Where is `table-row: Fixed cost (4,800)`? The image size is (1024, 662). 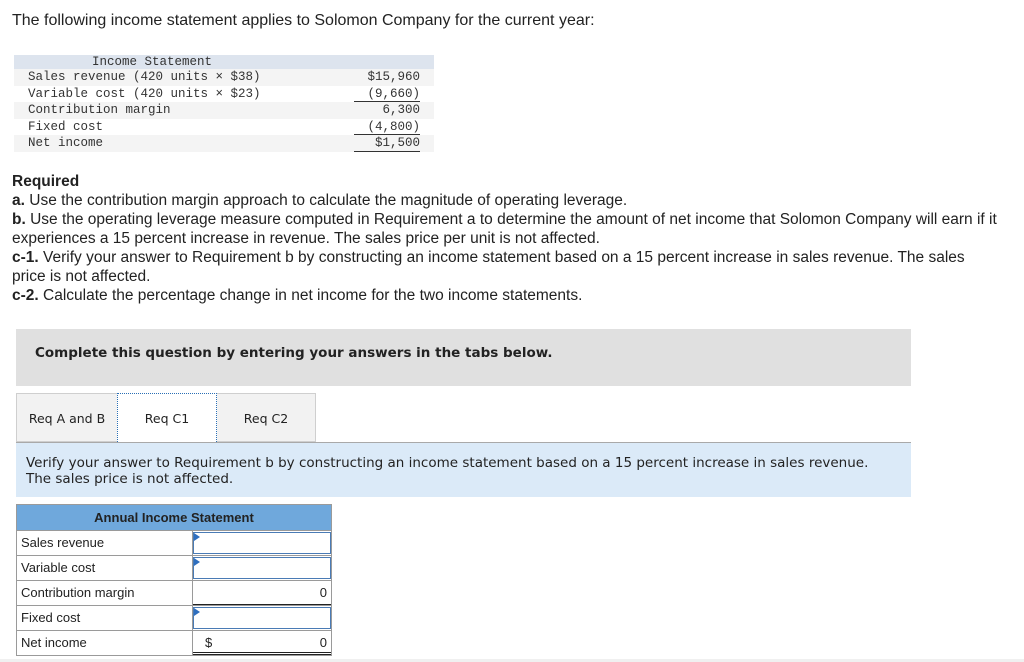
table-row: Fixed cost (4,800) is located at coordinates (224, 127).